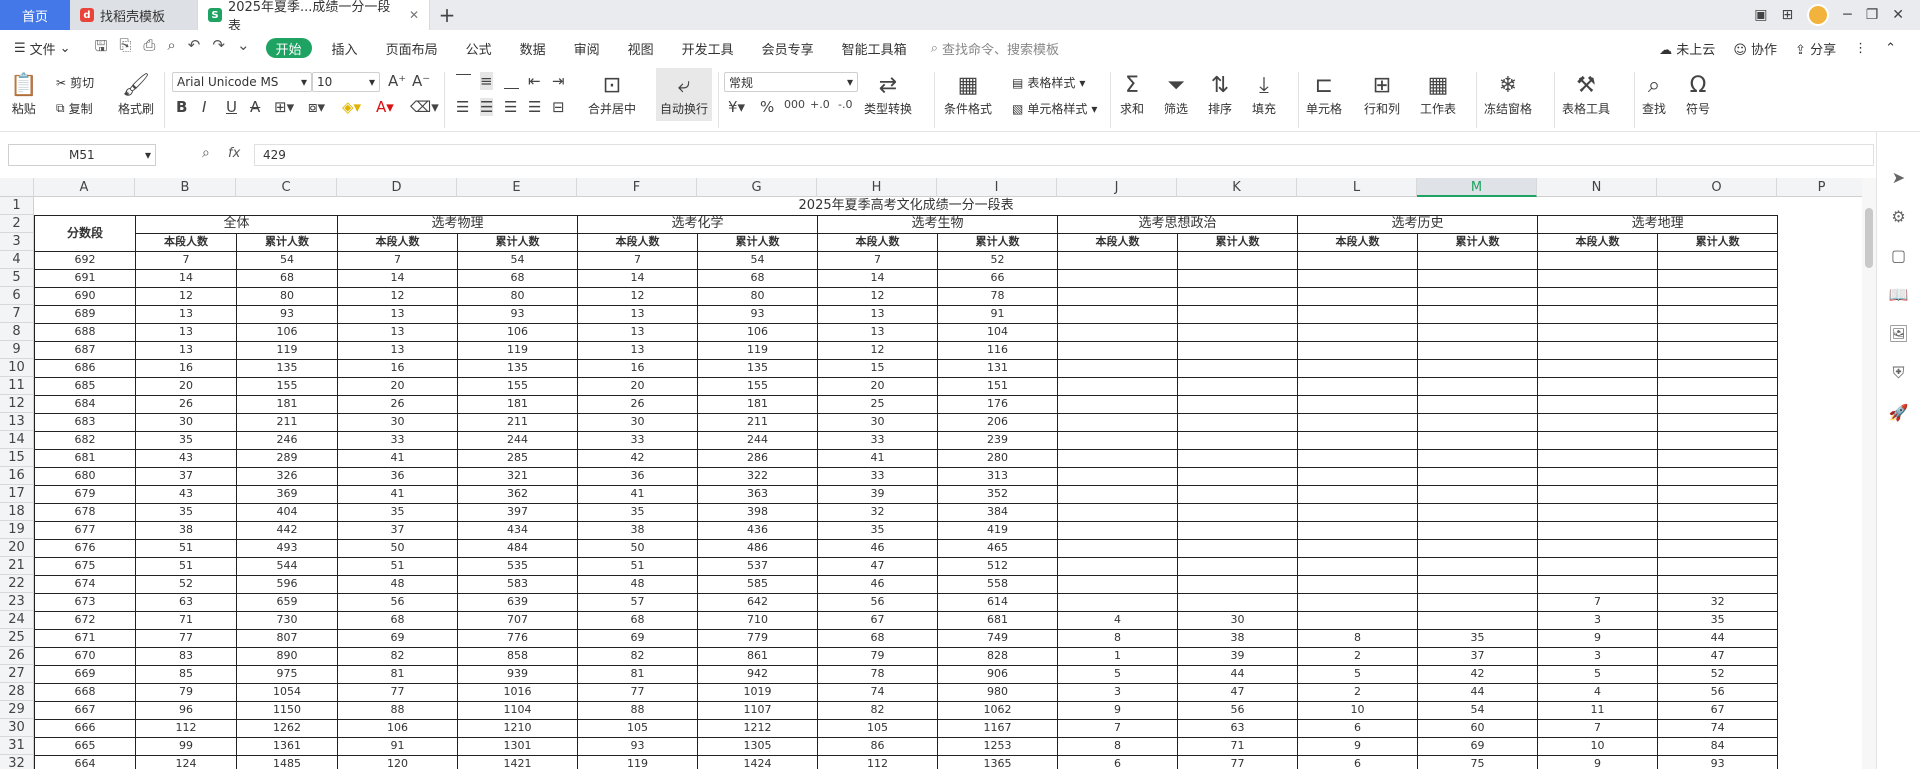 This screenshot has width=1920, height=769. Describe the element at coordinates (997, 422) in the screenshot. I see `cell: 206` at that location.